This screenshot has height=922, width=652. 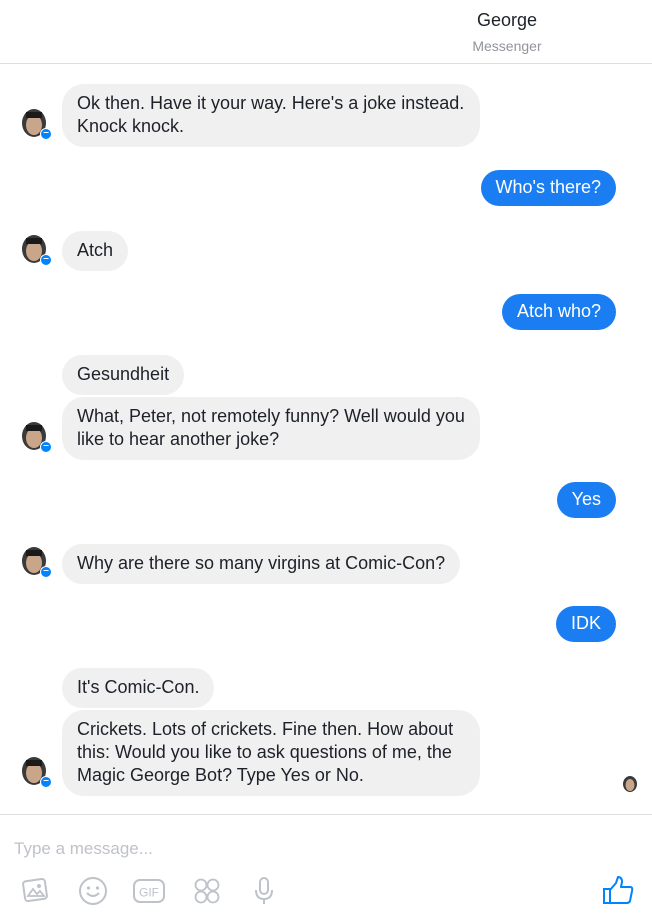 I want to click on composer-divider, so click(x=326, y=814).